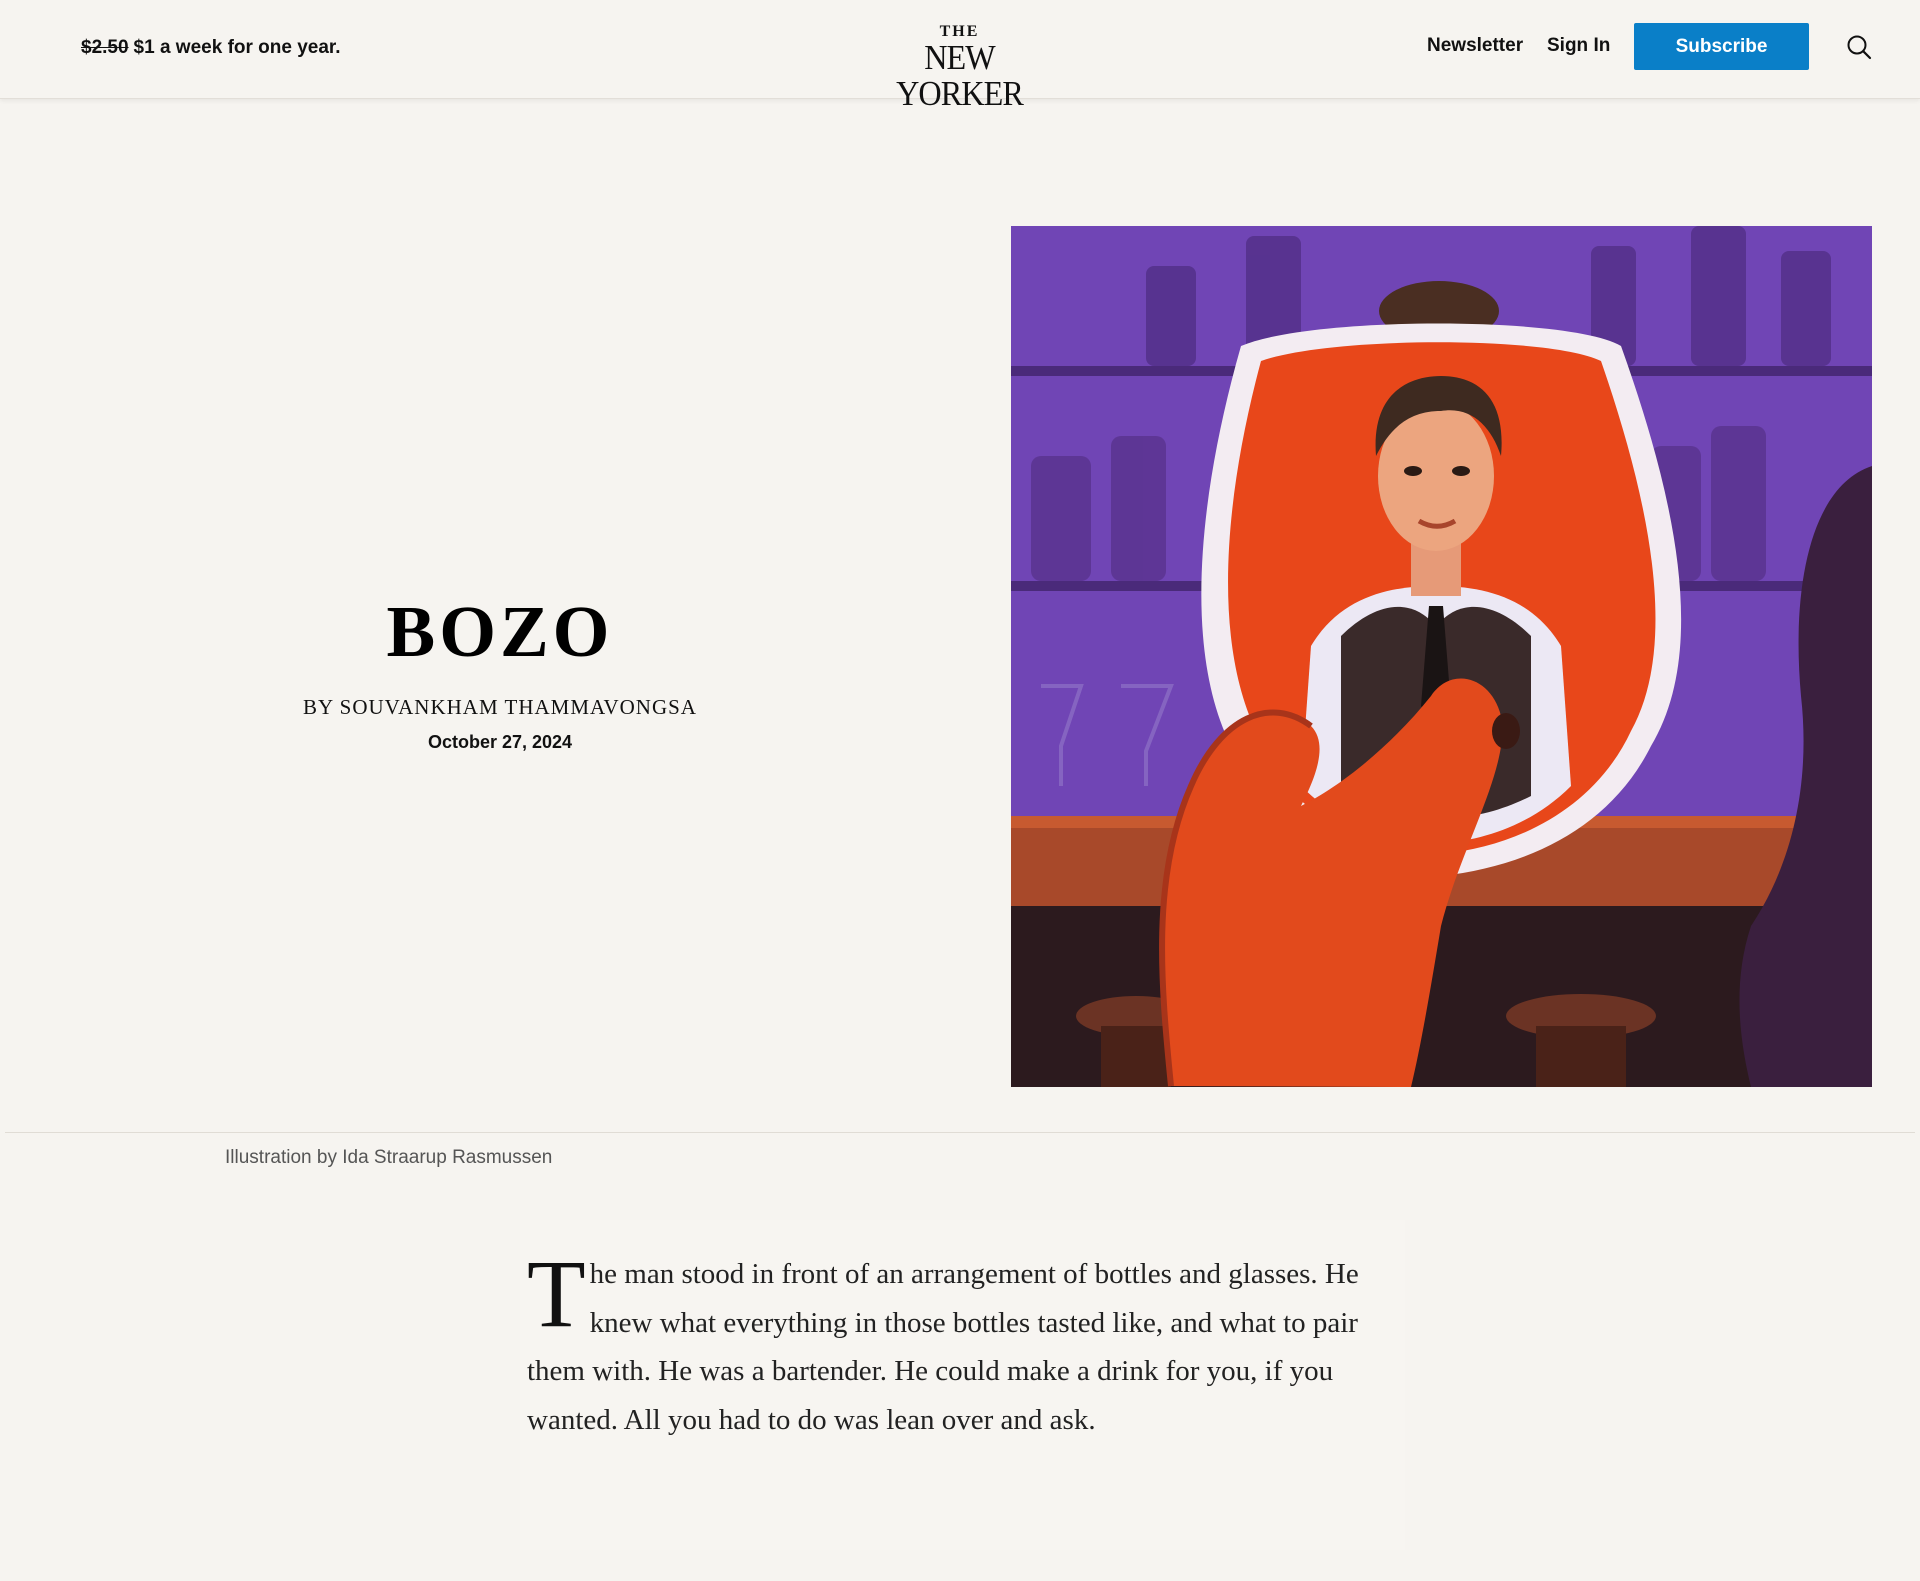  Describe the element at coordinates (1859, 47) in the screenshot. I see `search-icon` at that location.